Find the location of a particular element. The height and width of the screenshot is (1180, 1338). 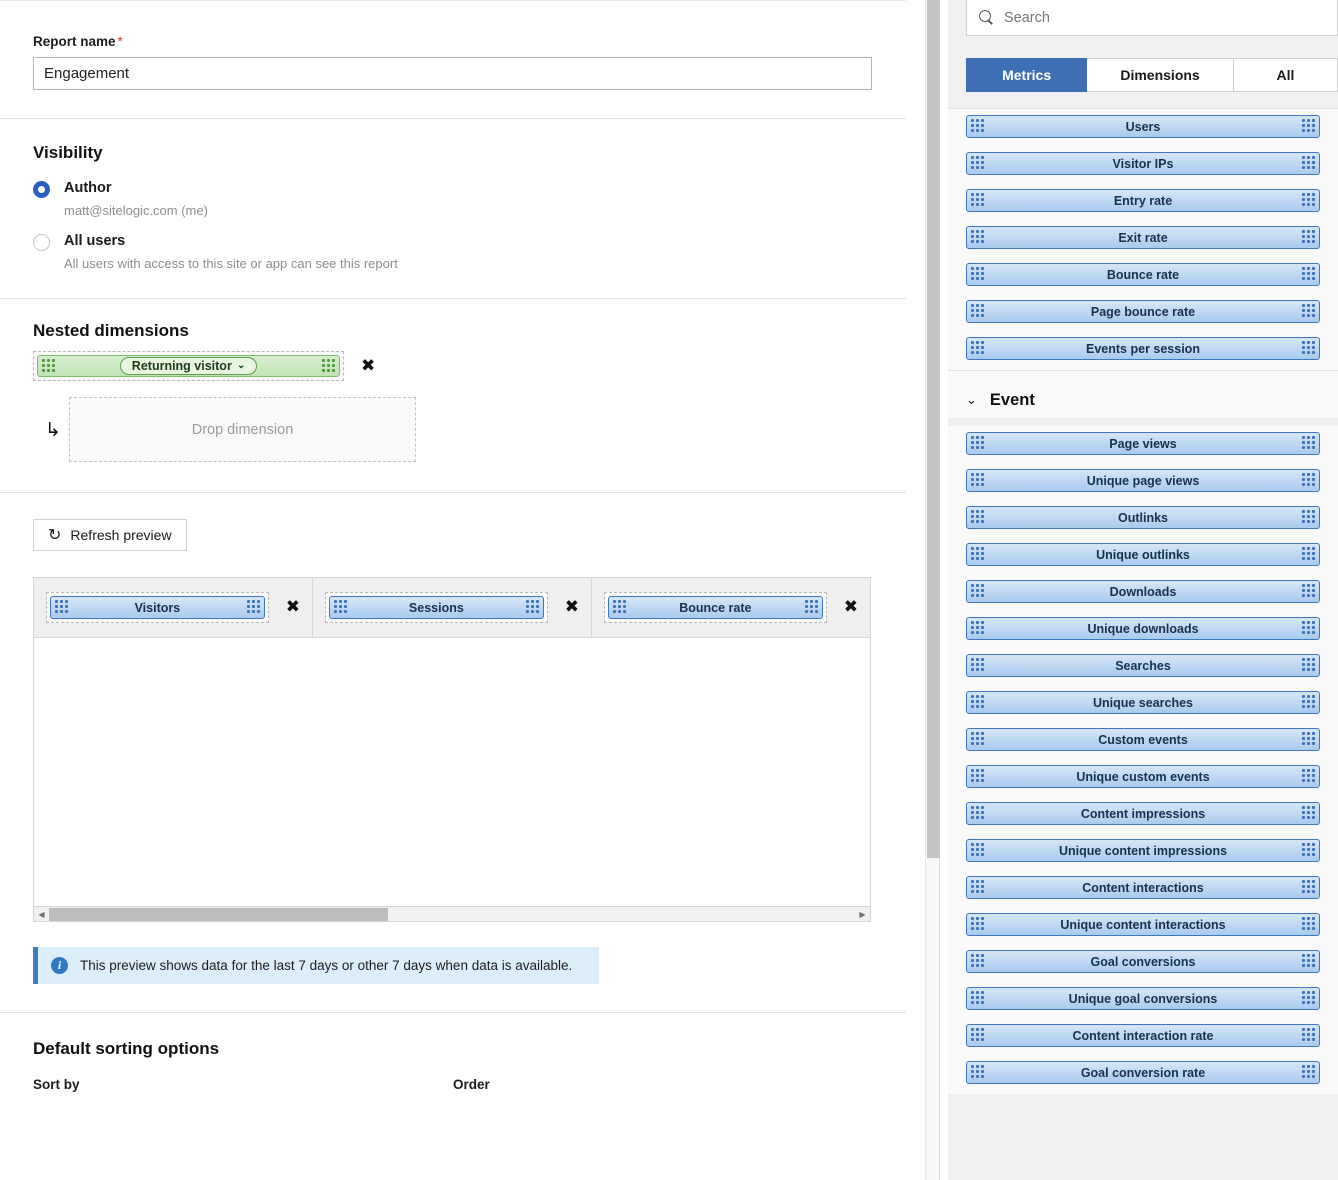

tab-all: All is located at coordinates (1285, 75).